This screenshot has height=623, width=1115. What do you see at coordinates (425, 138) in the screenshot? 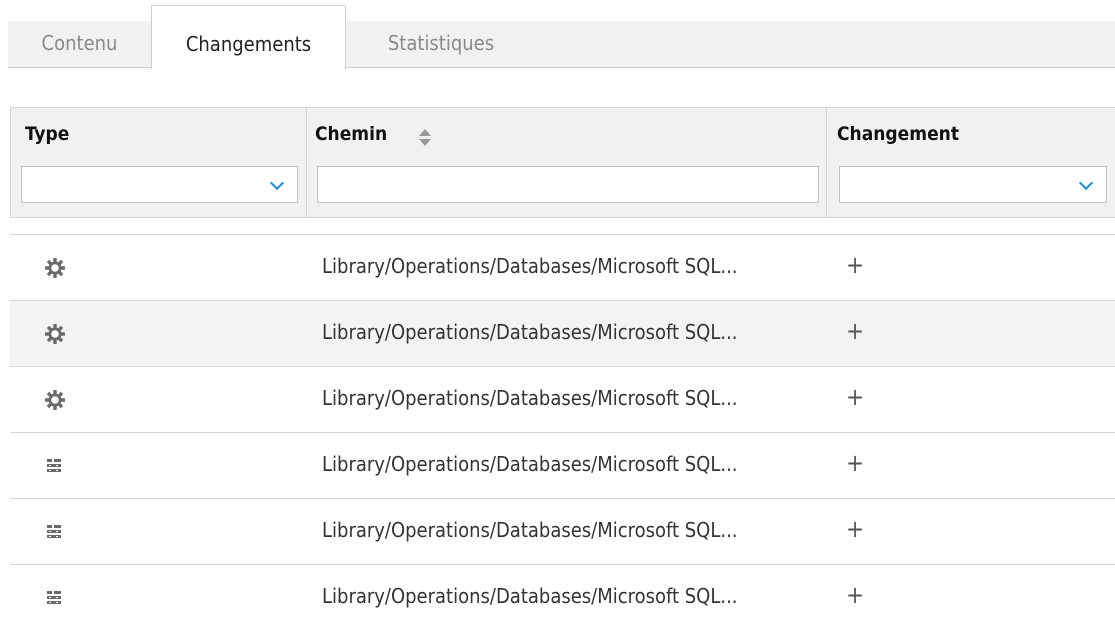
I see `sort-icon` at bounding box center [425, 138].